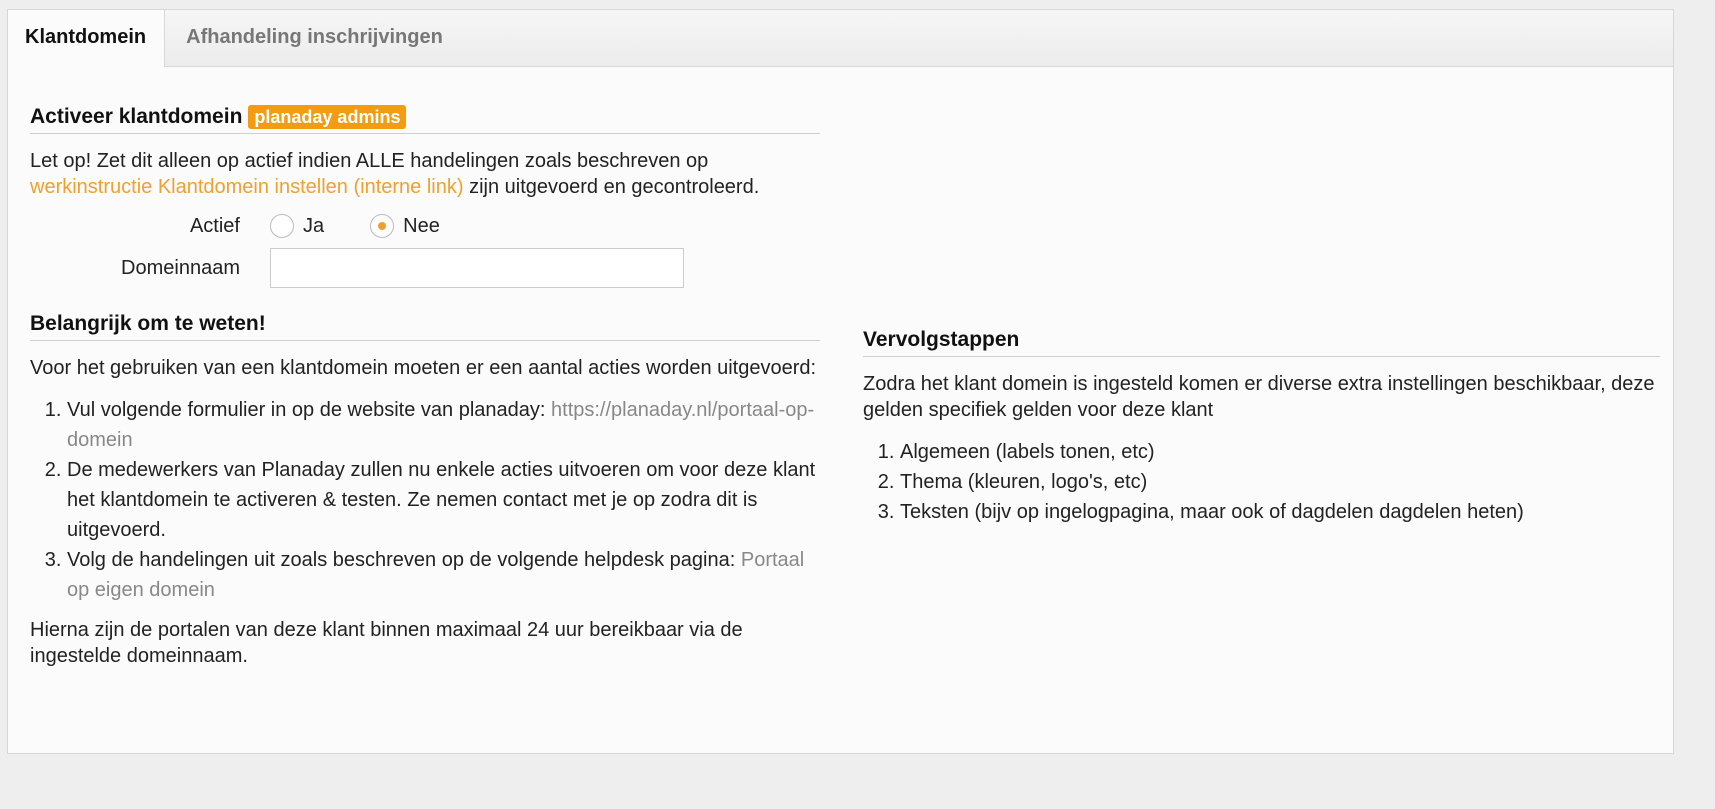  What do you see at coordinates (180, 267) in the screenshot?
I see `domeinnaam-label: Domeinnaam` at bounding box center [180, 267].